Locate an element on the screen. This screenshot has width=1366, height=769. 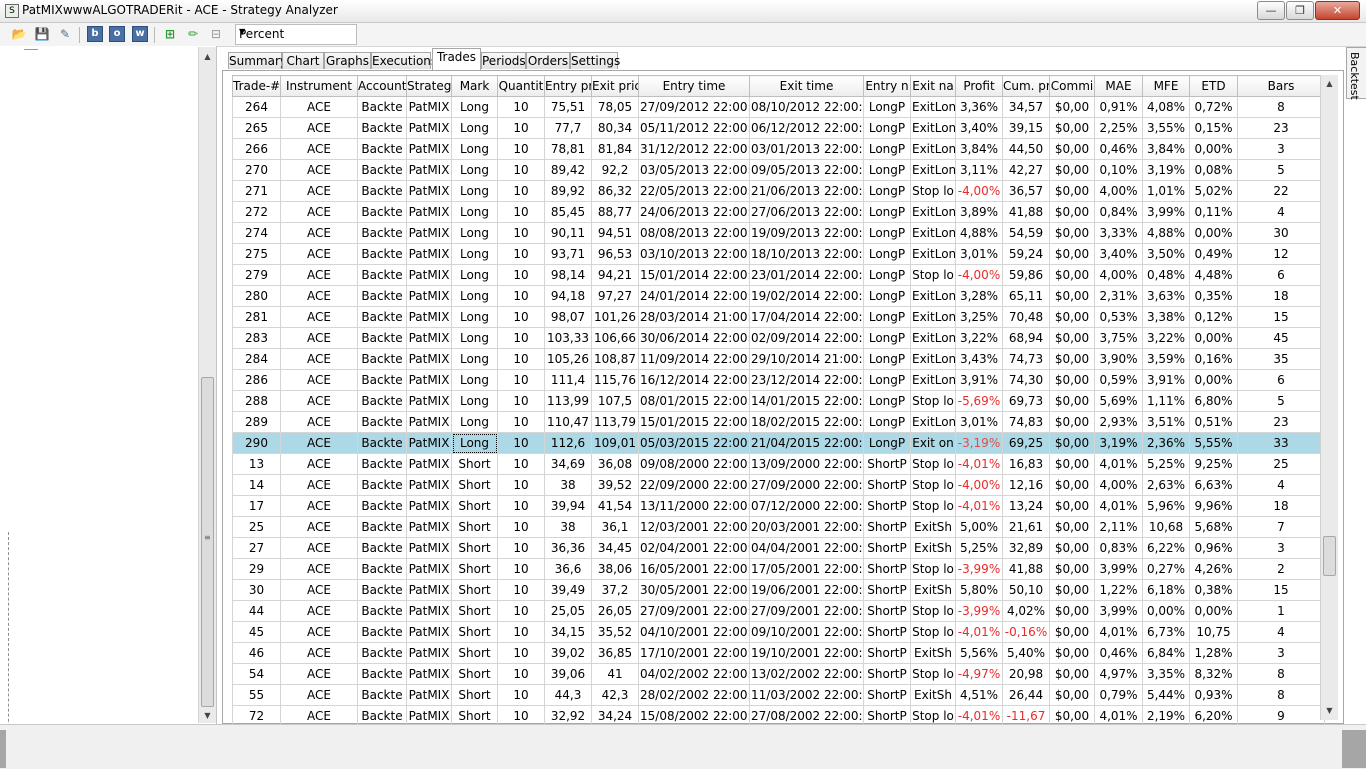
scroll-thumb: ≡ is located at coordinates (207, 542).